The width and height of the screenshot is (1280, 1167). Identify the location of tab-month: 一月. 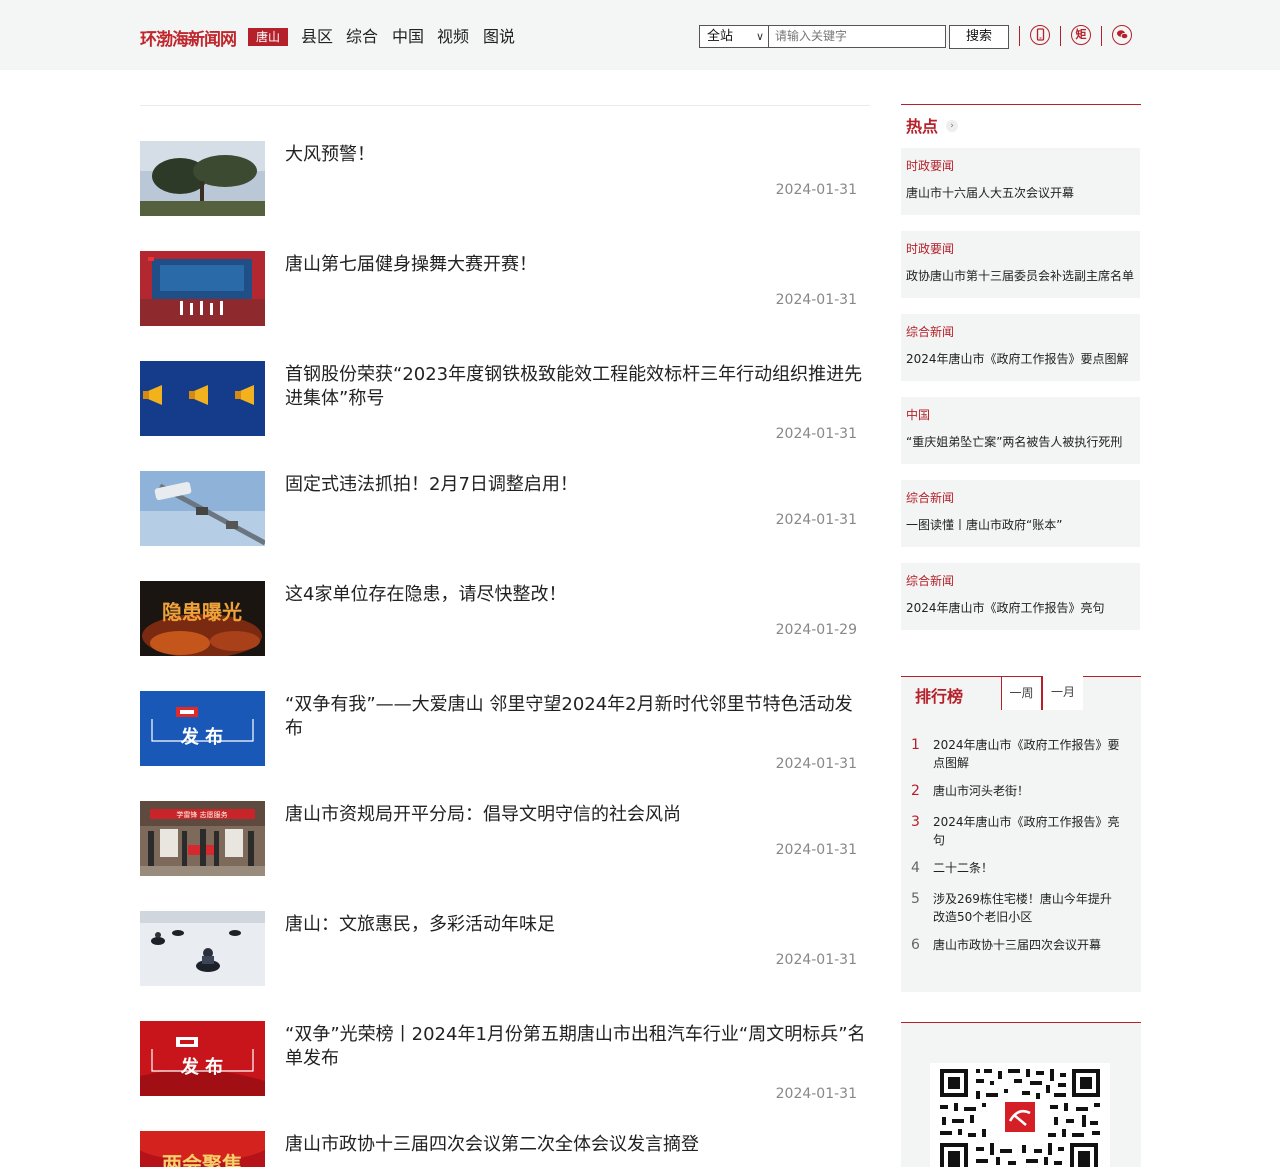
(1062, 693).